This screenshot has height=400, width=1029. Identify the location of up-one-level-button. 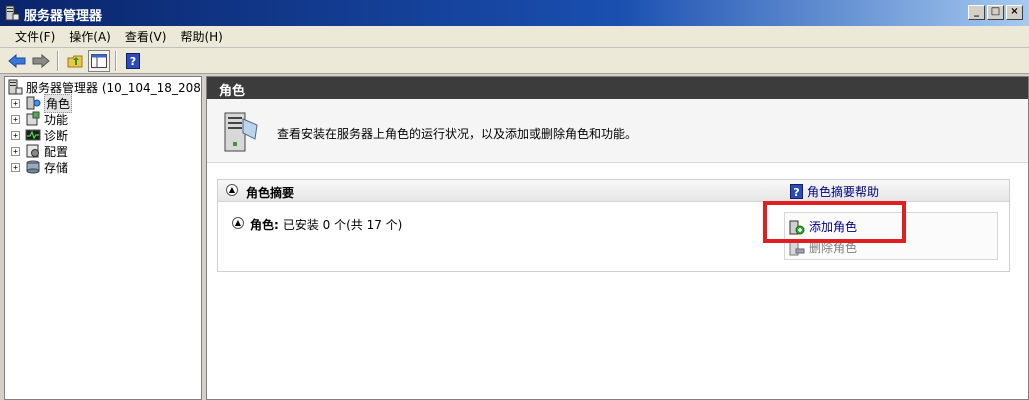
(75, 61).